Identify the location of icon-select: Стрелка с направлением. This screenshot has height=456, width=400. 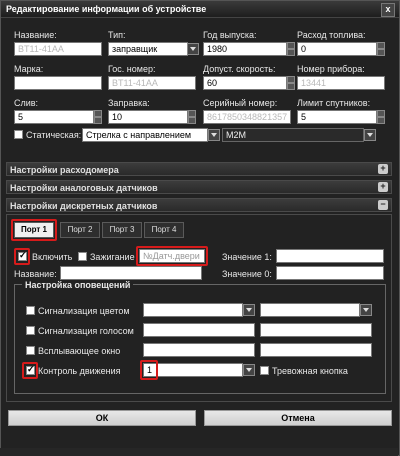
(145, 135).